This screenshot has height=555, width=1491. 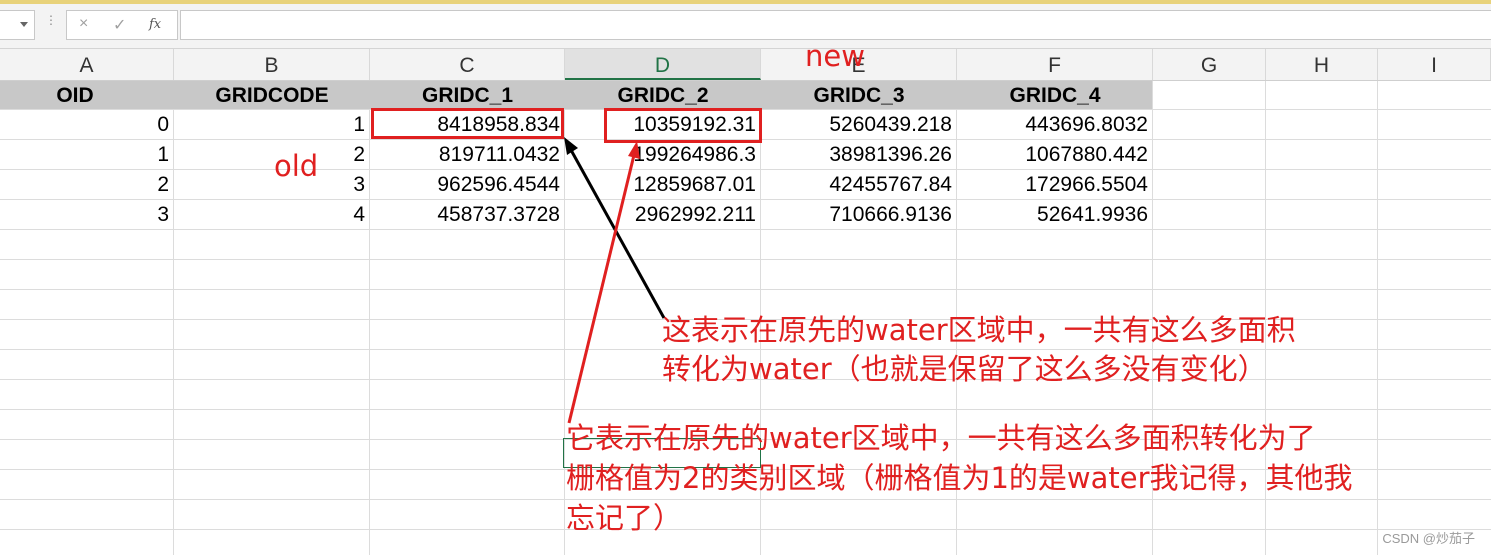 I want to click on watermark: CSDN @炒茄子, so click(x=1428, y=538).